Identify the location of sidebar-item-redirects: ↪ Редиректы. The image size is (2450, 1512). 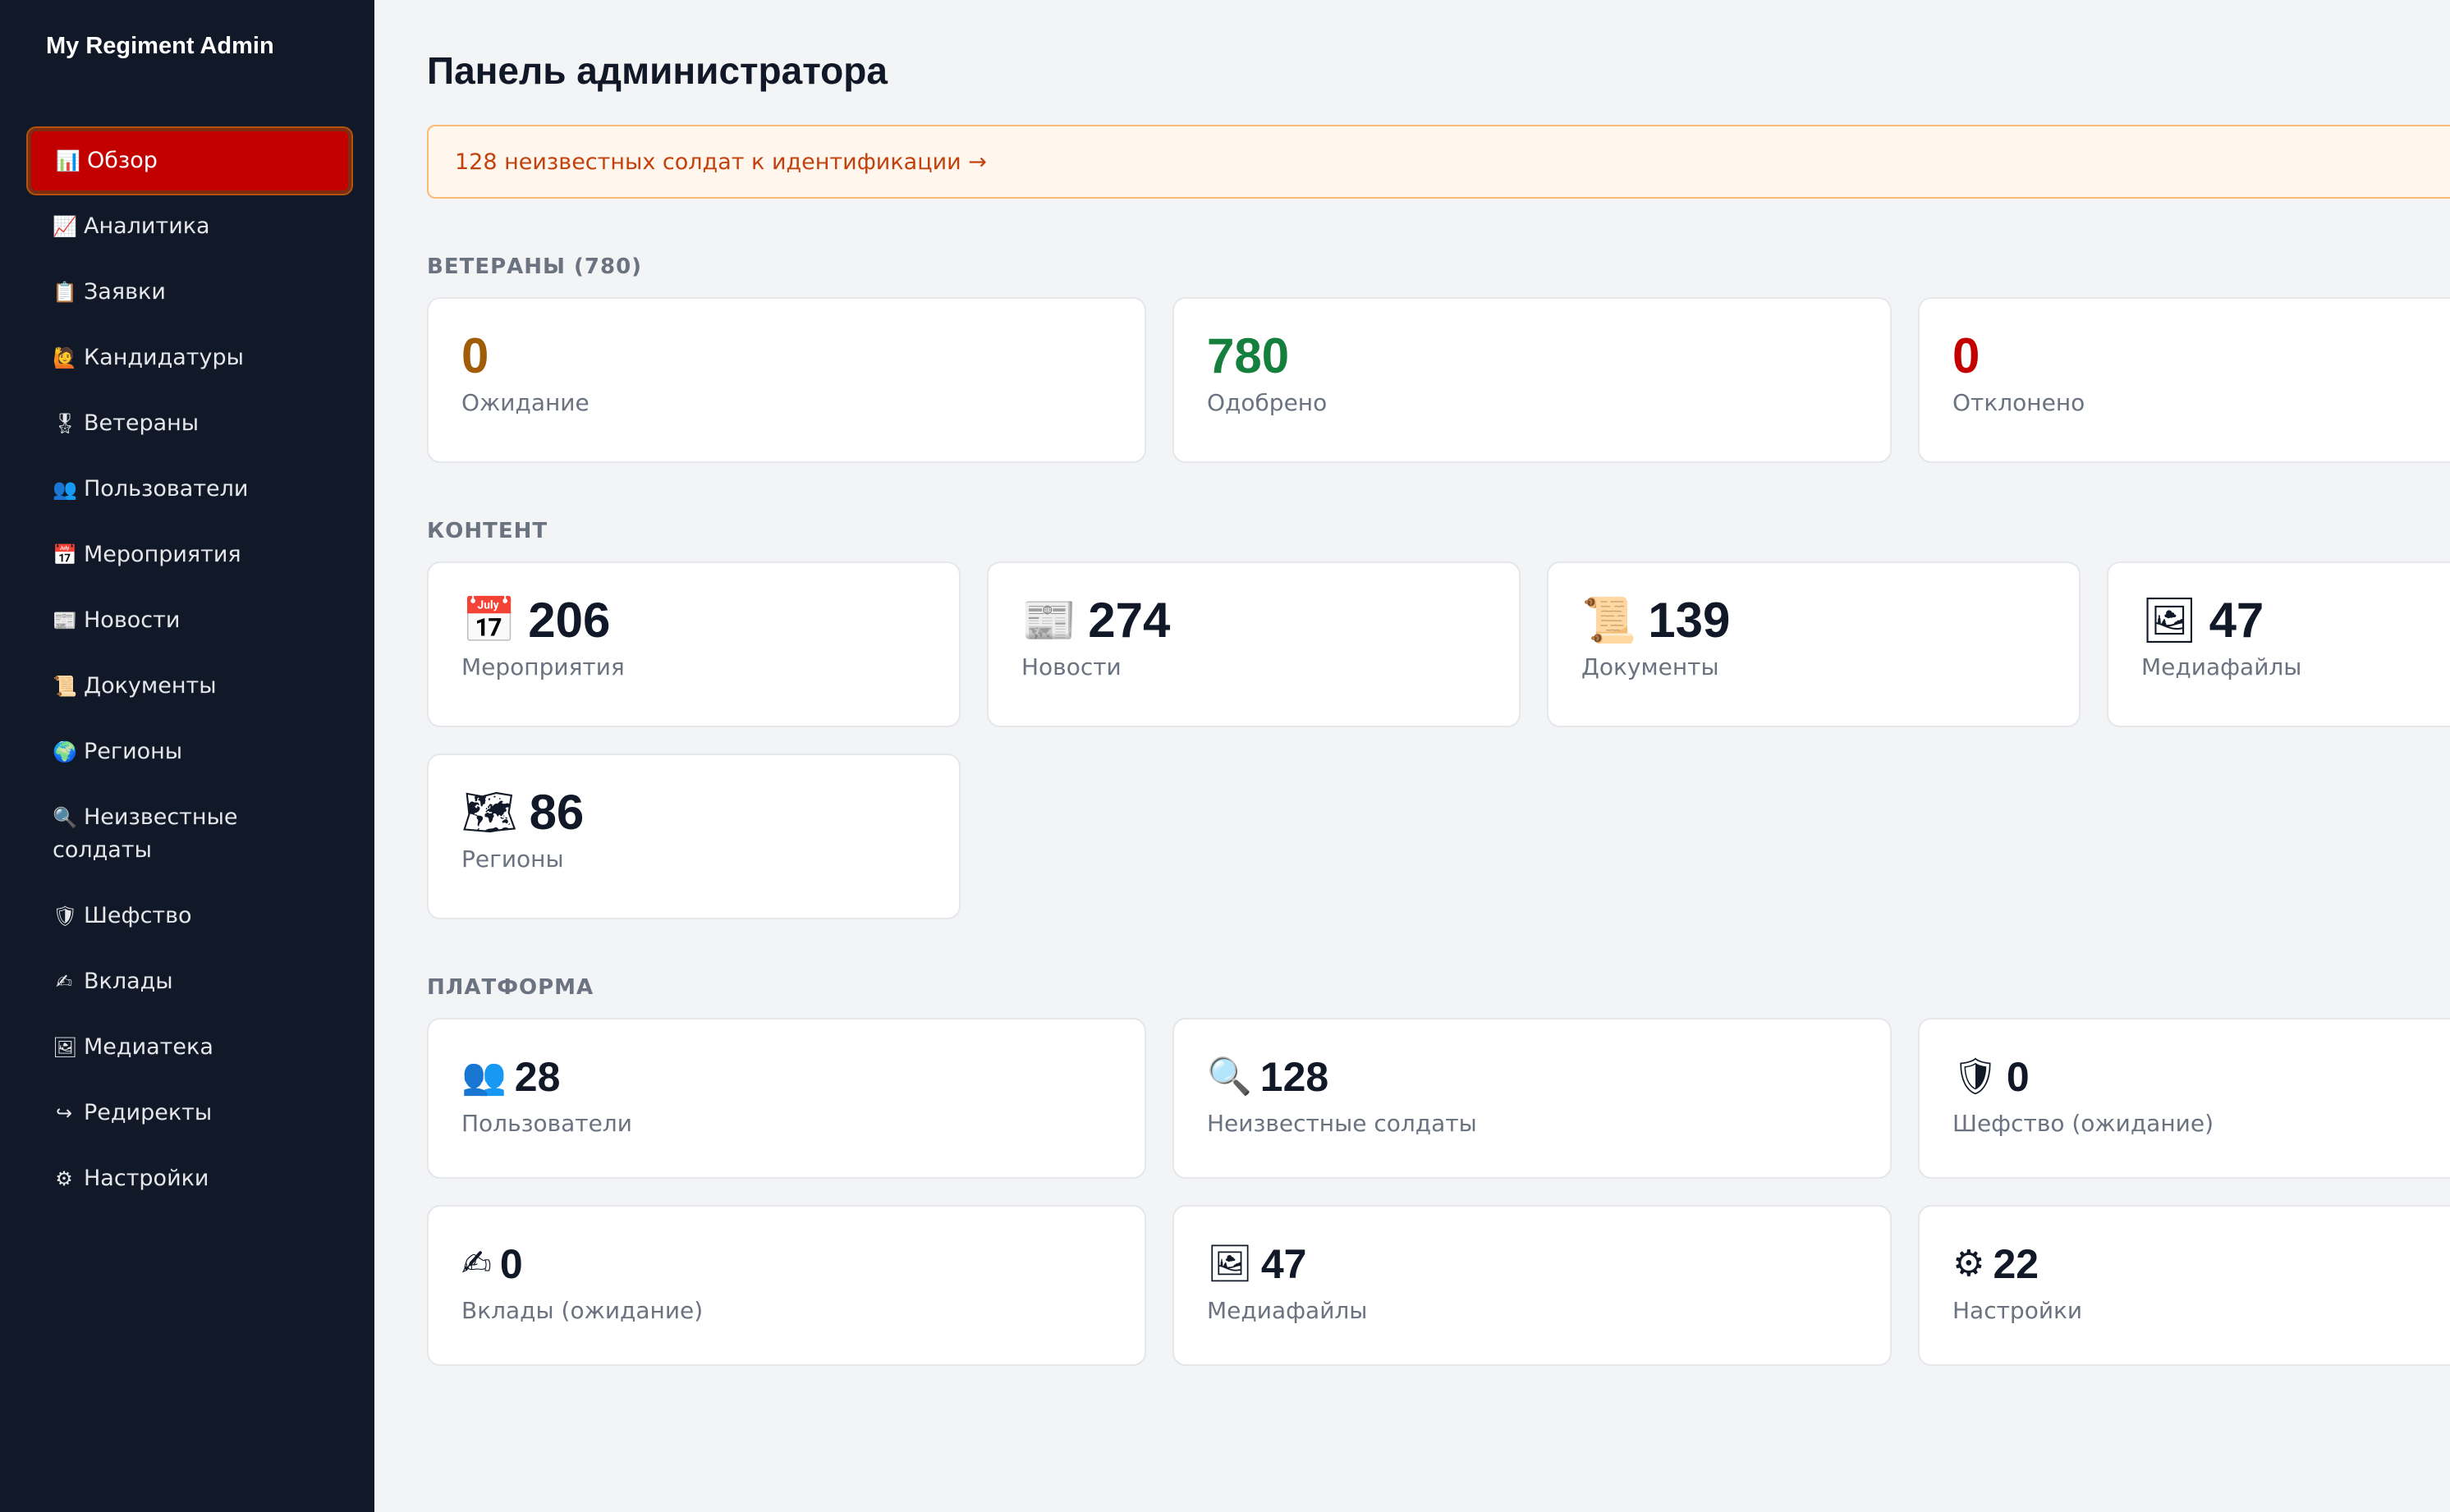
(189, 1113).